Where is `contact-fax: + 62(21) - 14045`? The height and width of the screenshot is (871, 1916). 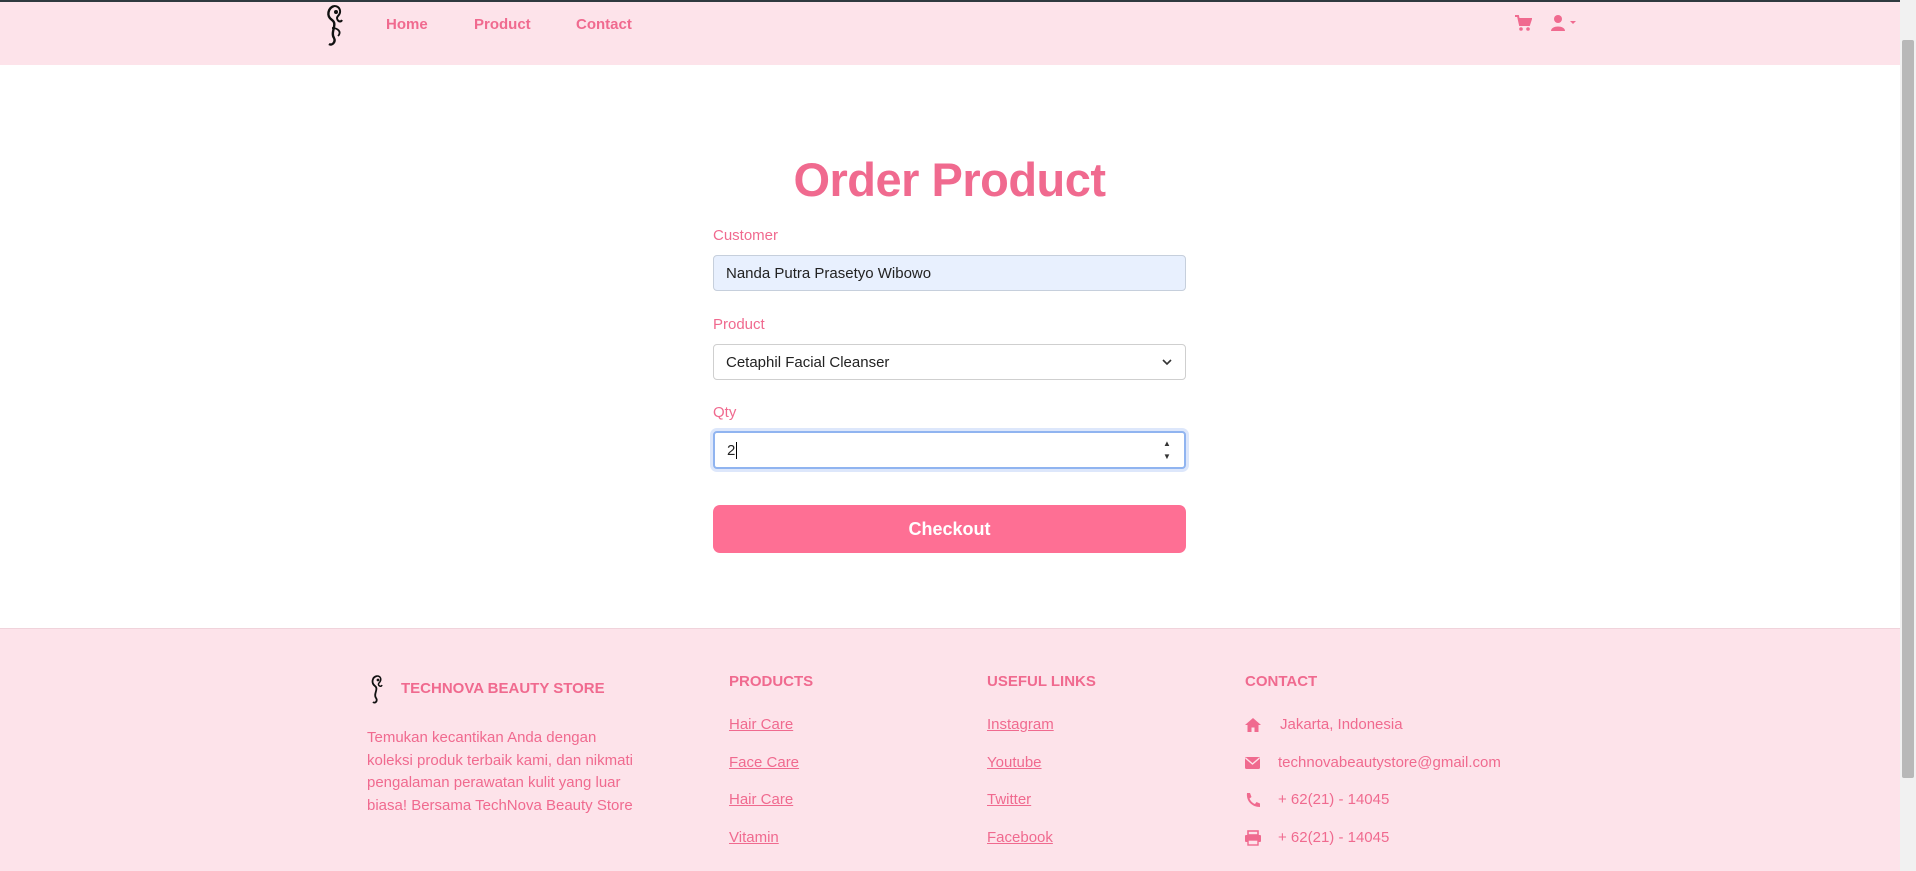 contact-fax: + 62(21) - 14045 is located at coordinates (1334, 837).